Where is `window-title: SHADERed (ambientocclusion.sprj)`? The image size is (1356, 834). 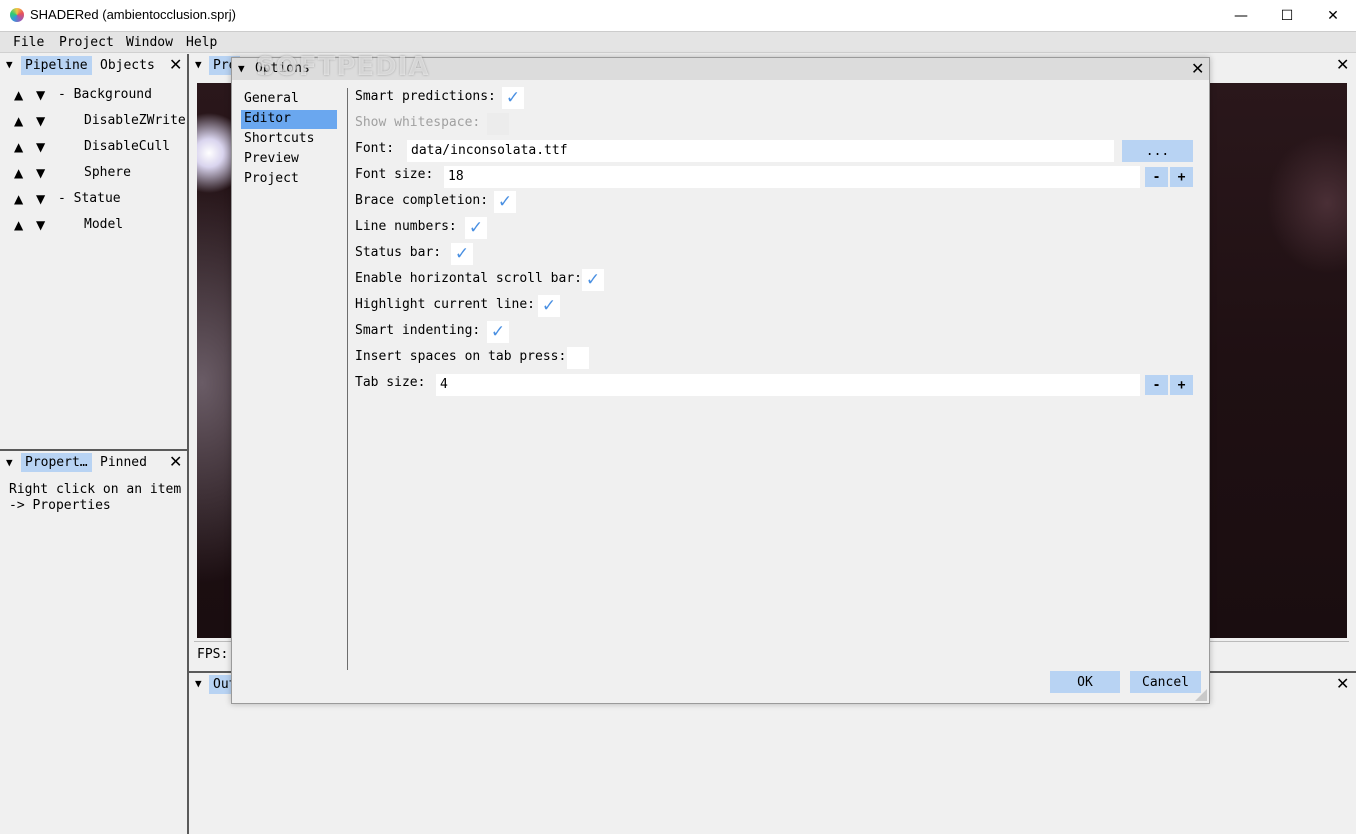
window-title: SHADERed (ambientocclusion.sprj) is located at coordinates (133, 14).